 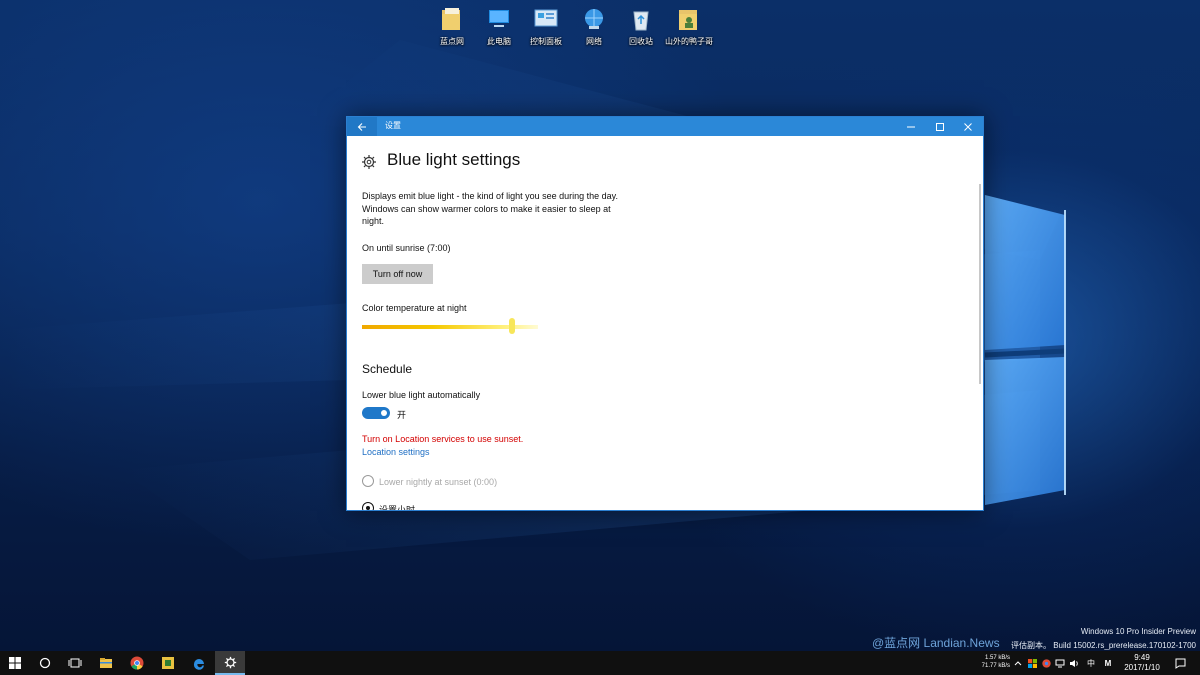 I want to click on tray-volume, so click(x=1074, y=663).